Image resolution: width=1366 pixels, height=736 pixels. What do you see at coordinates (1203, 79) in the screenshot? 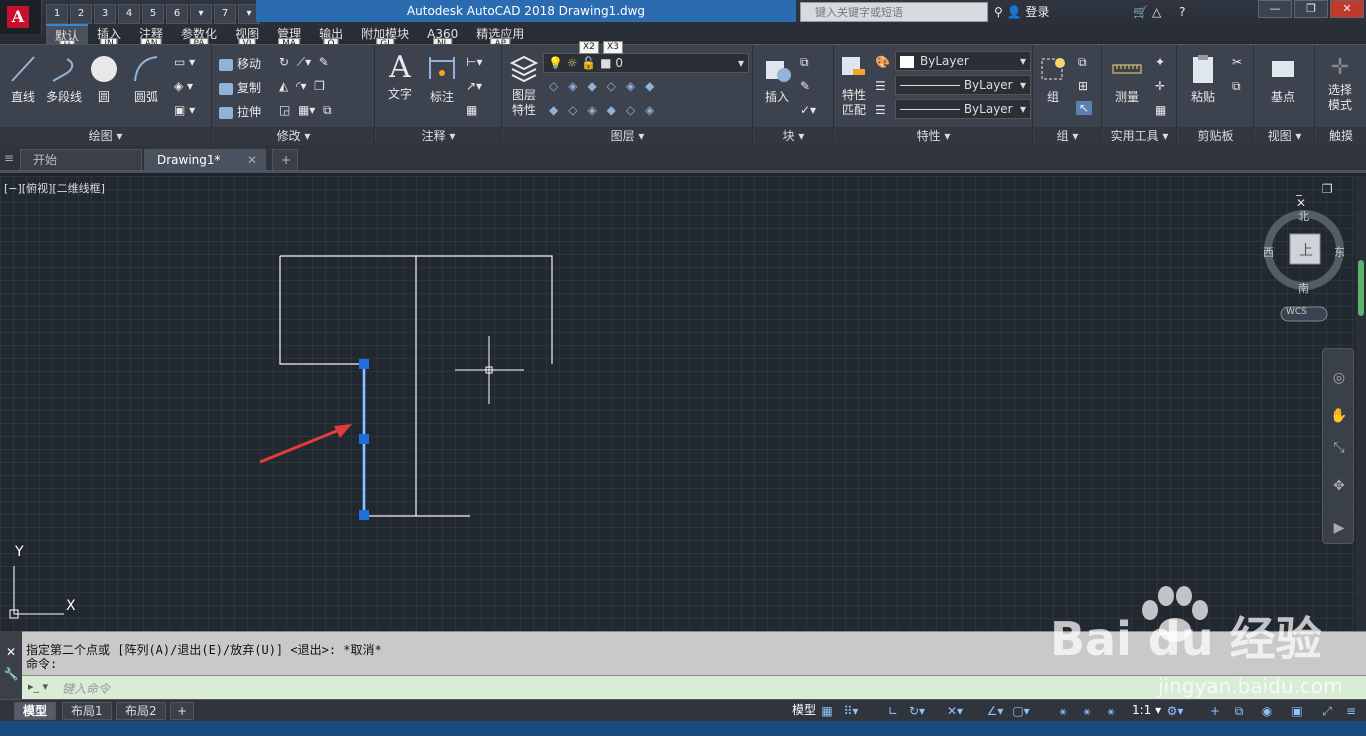
I see `paste-button: 粘贴` at bounding box center [1203, 79].